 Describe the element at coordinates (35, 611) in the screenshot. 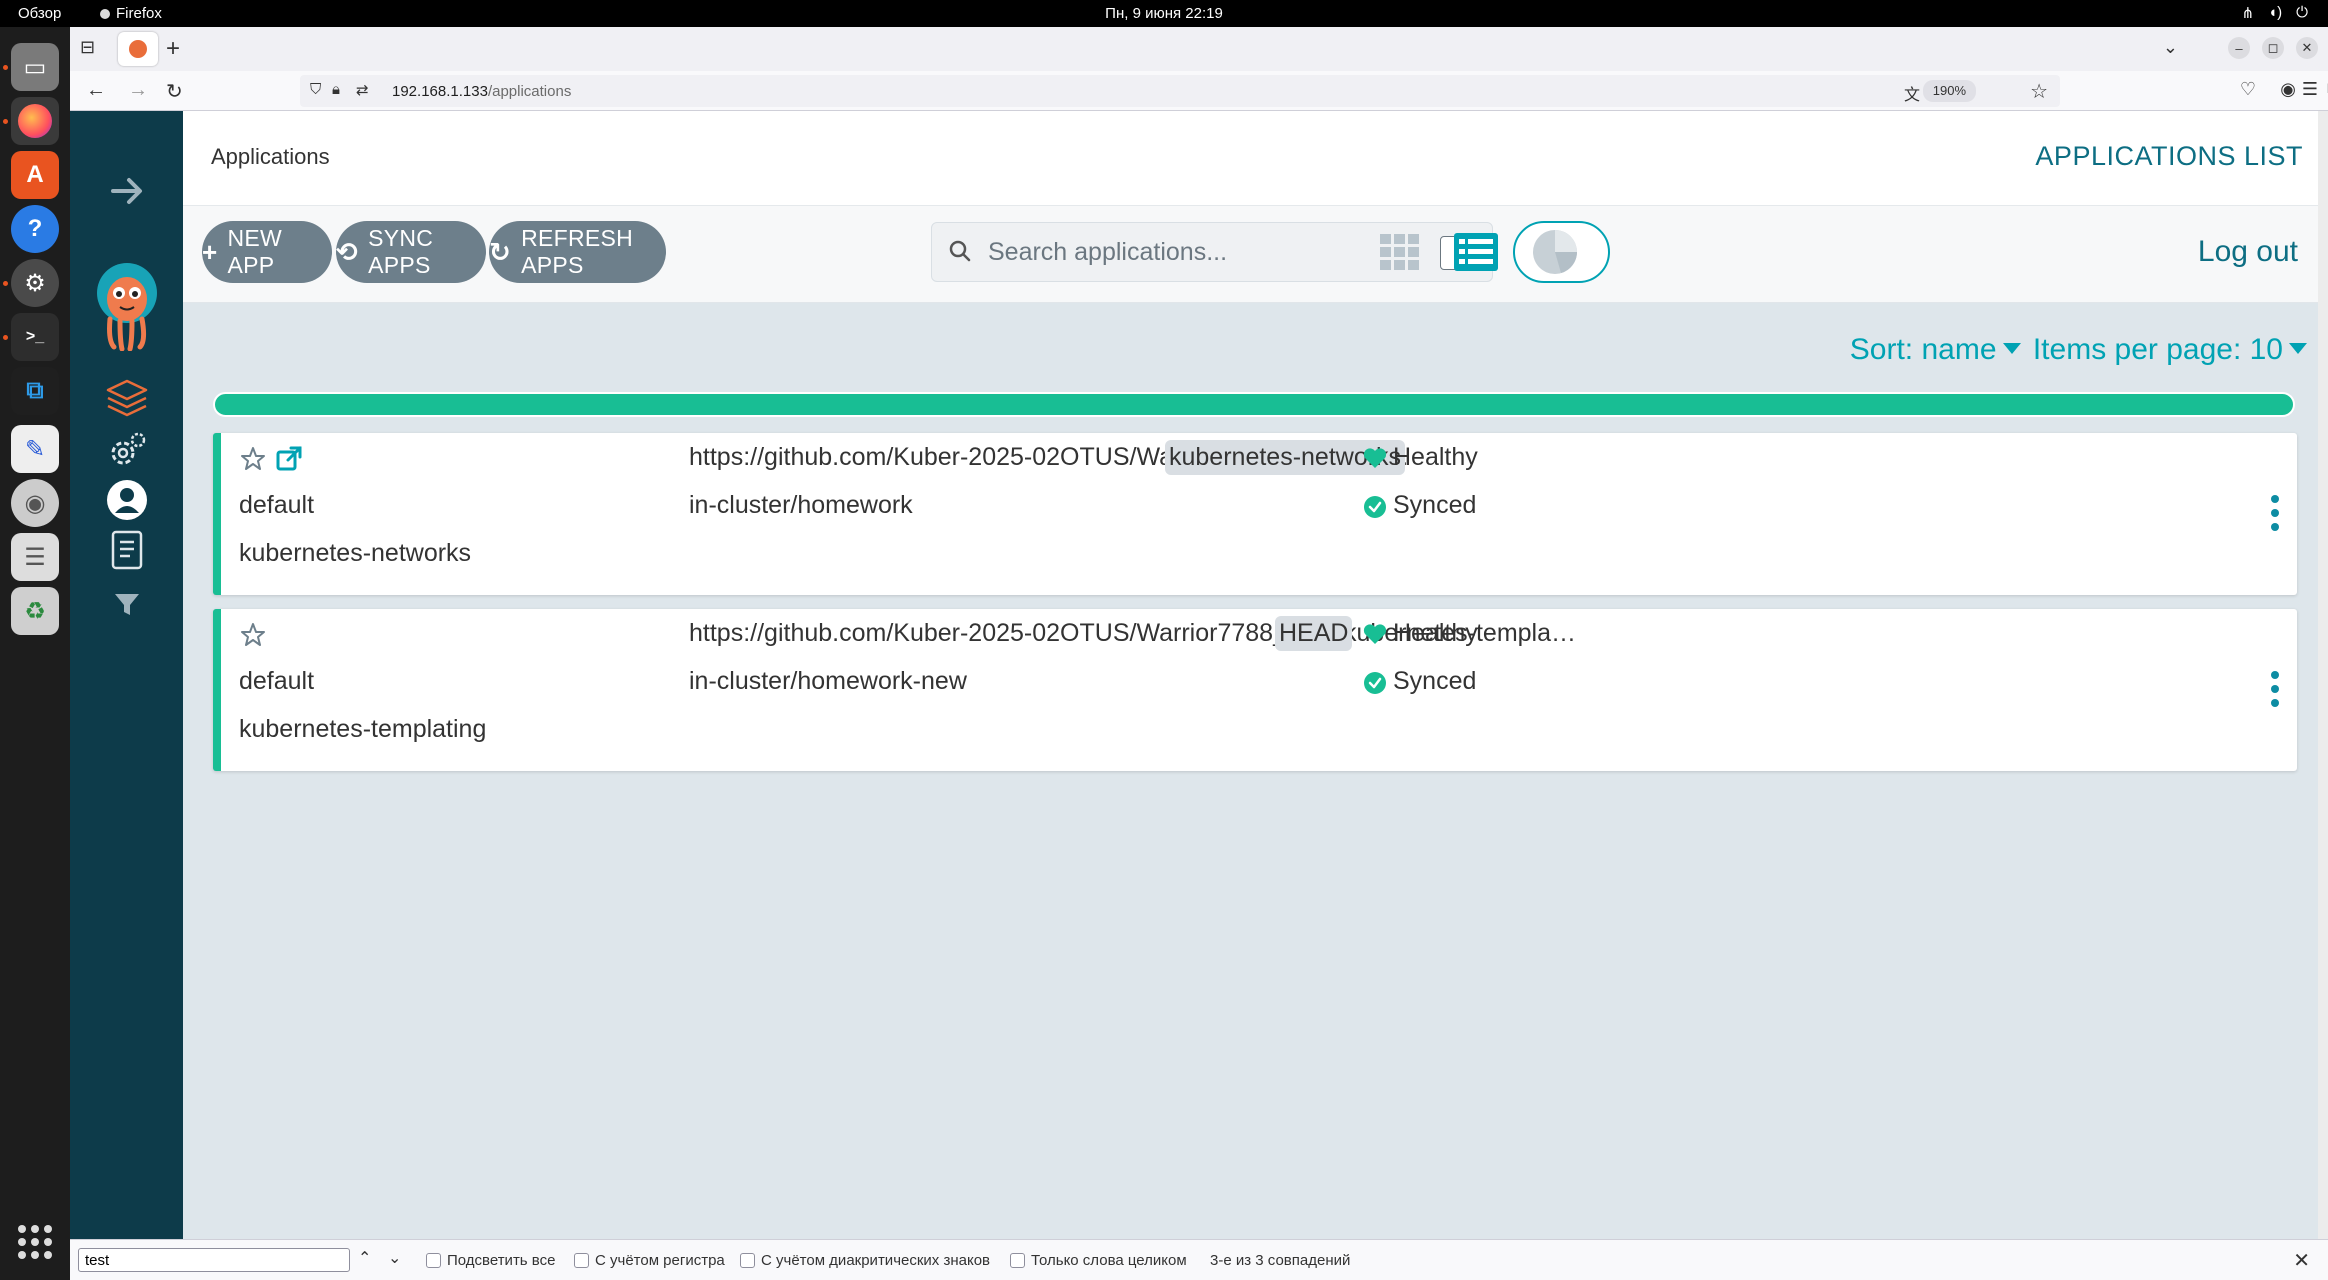

I see `trash-icon: ♻` at that location.